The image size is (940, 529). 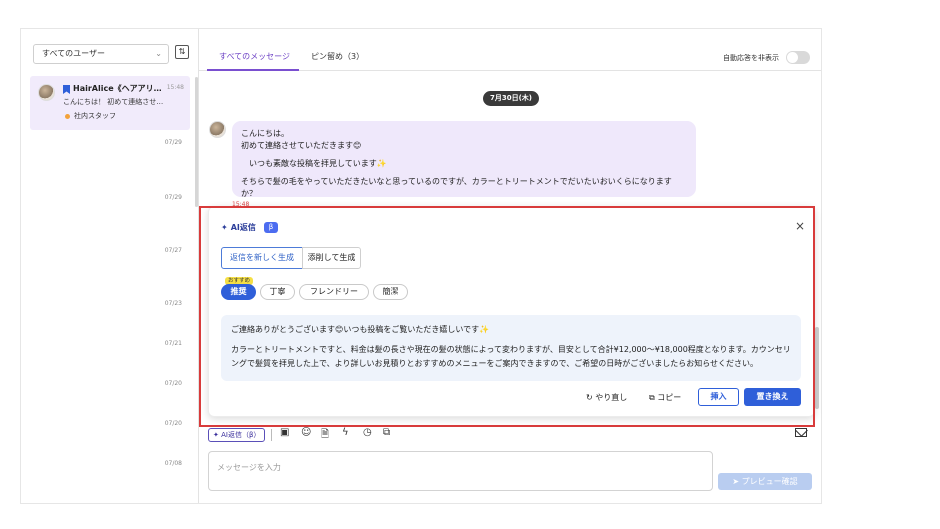 What do you see at coordinates (306, 432) in the screenshot?
I see `emoji-icon: ☺` at bounding box center [306, 432].